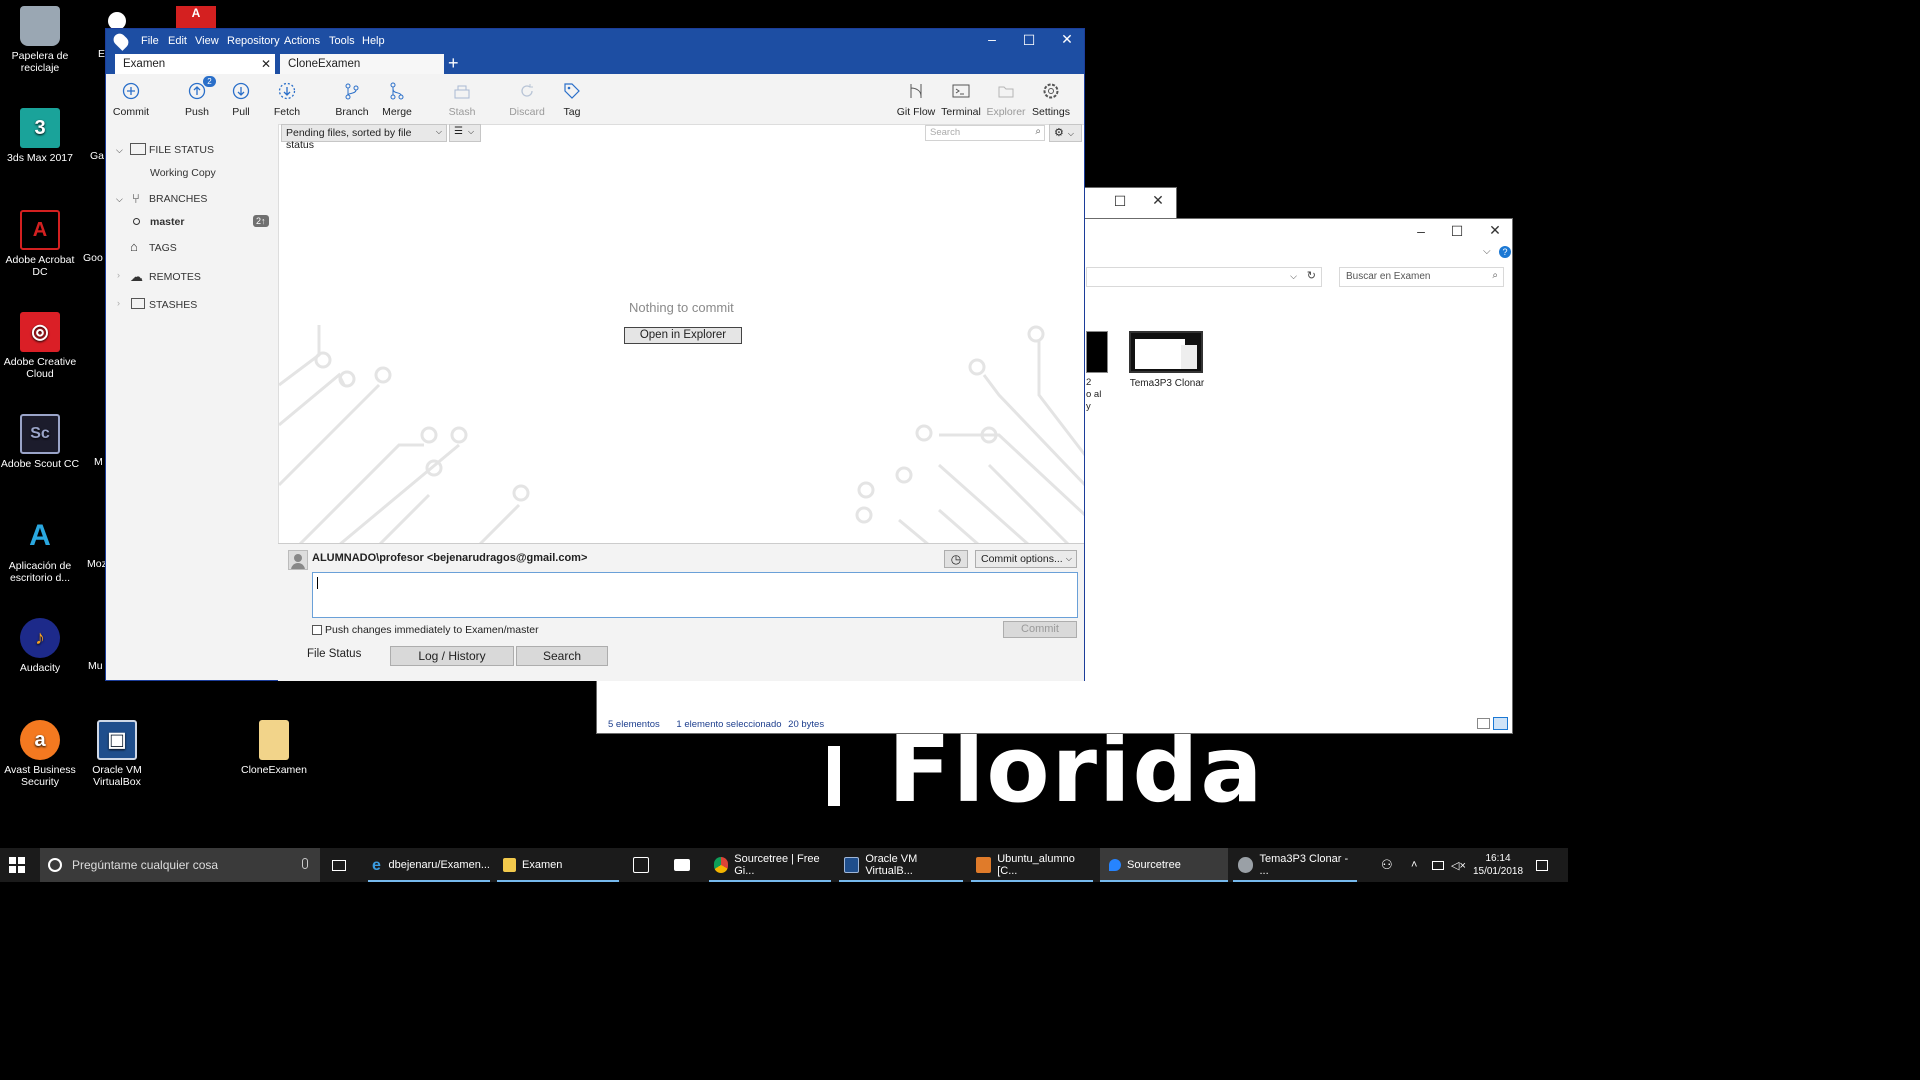 This screenshot has height=1080, width=1920. What do you see at coordinates (1458, 865) in the screenshot?
I see `volume-icon: ◁×` at bounding box center [1458, 865].